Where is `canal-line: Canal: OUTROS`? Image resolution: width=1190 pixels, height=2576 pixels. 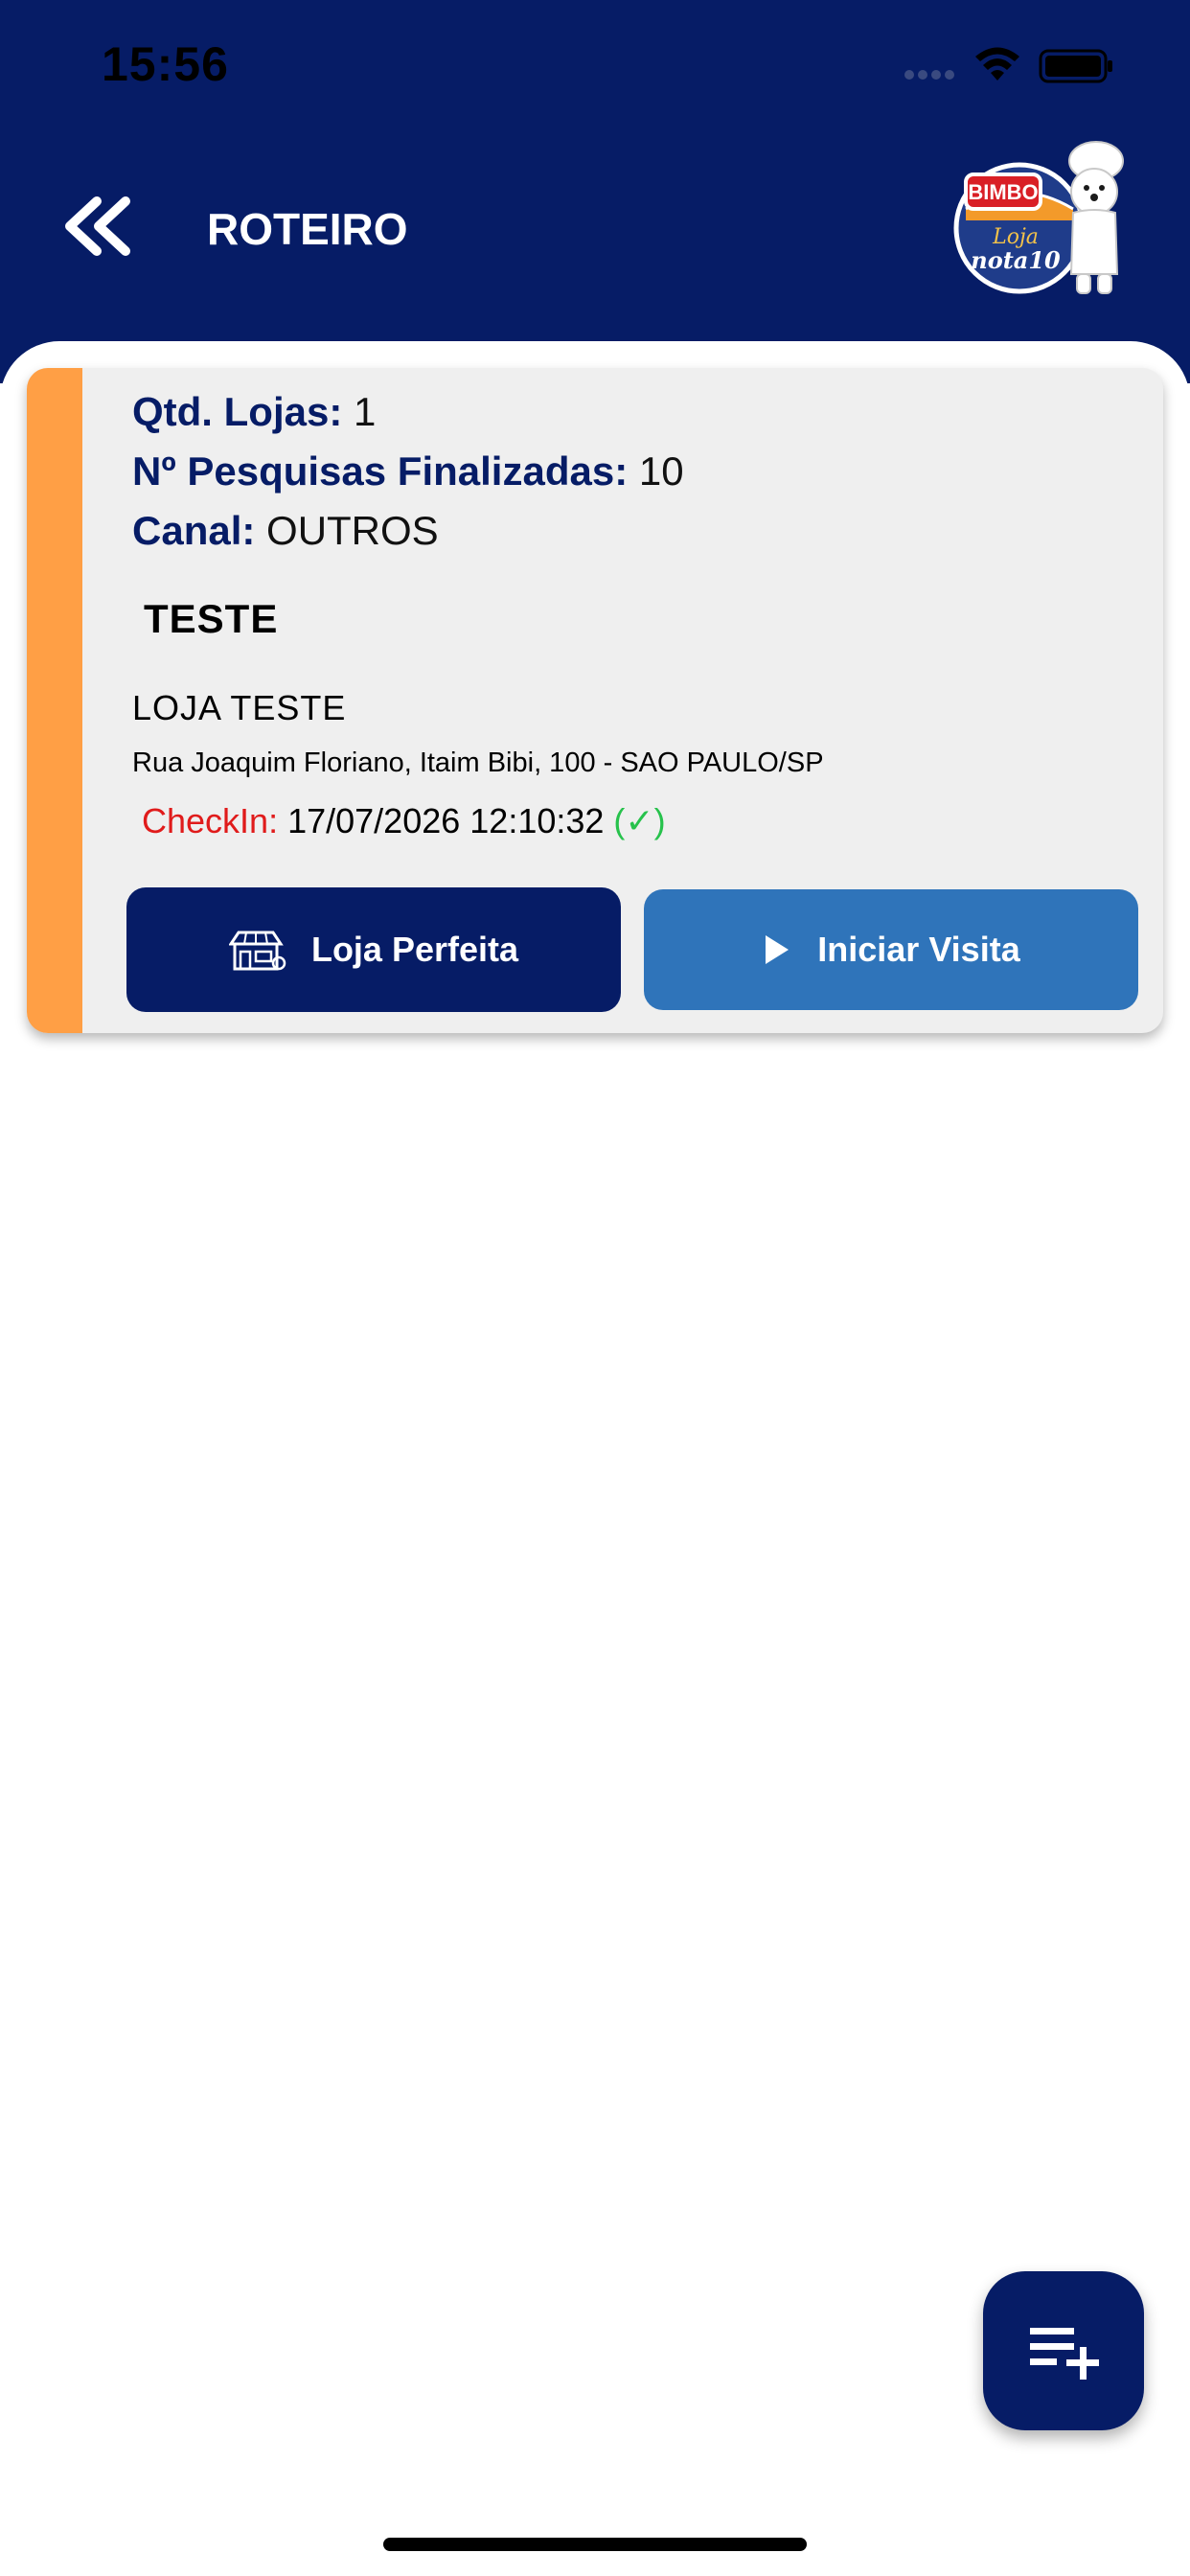 canal-line: Canal: OUTROS is located at coordinates (286, 531).